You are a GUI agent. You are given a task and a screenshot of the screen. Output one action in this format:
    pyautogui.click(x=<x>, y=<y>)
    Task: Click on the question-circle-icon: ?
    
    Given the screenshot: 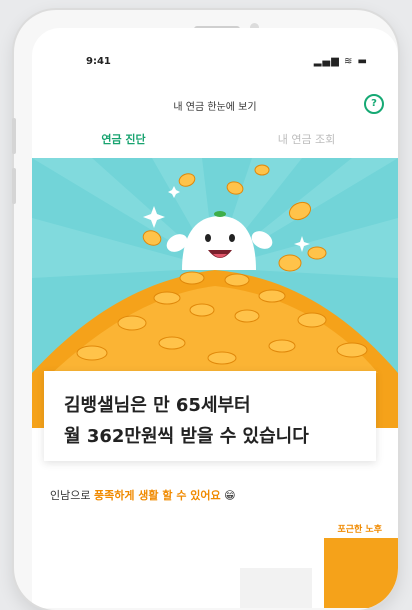 What is the action you would take?
    pyautogui.click(x=374, y=104)
    